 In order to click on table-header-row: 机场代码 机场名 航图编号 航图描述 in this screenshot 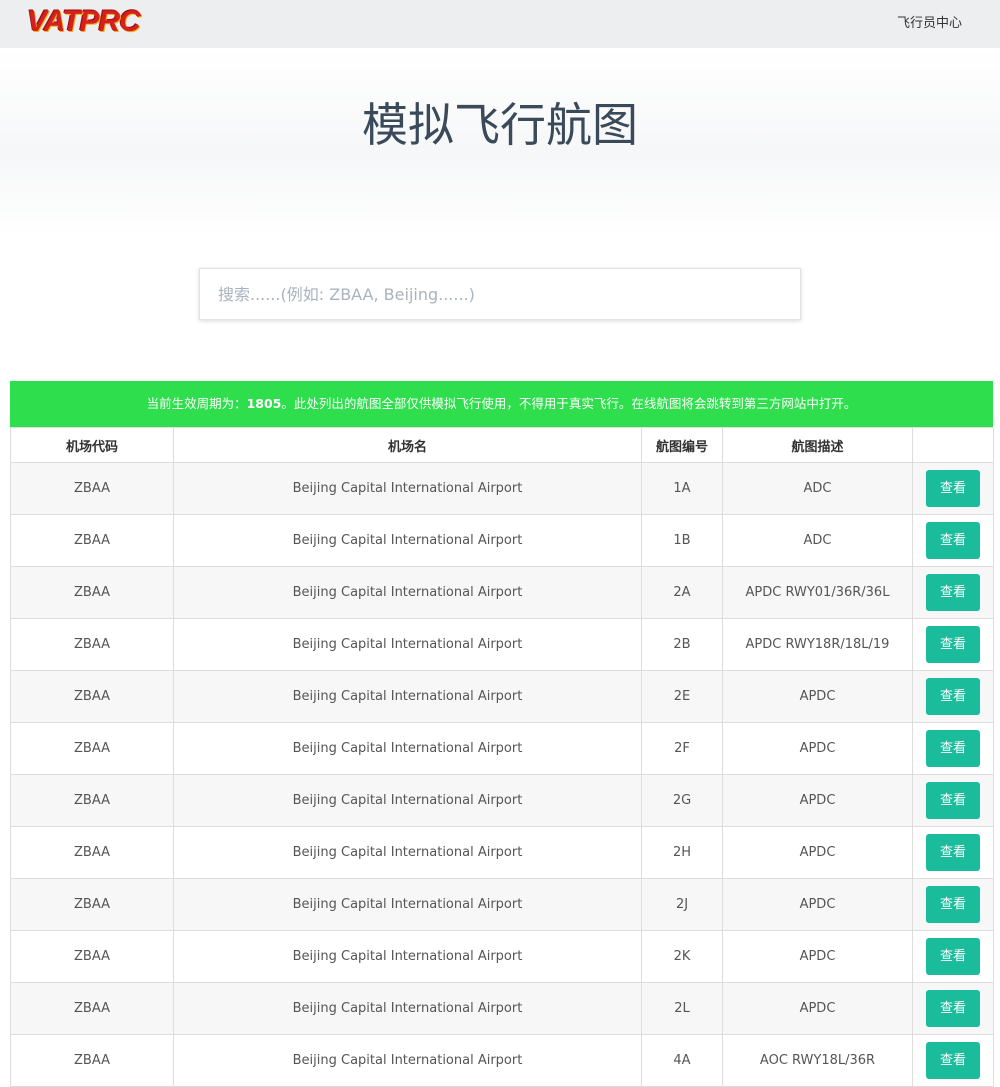, I will do `click(502, 445)`.